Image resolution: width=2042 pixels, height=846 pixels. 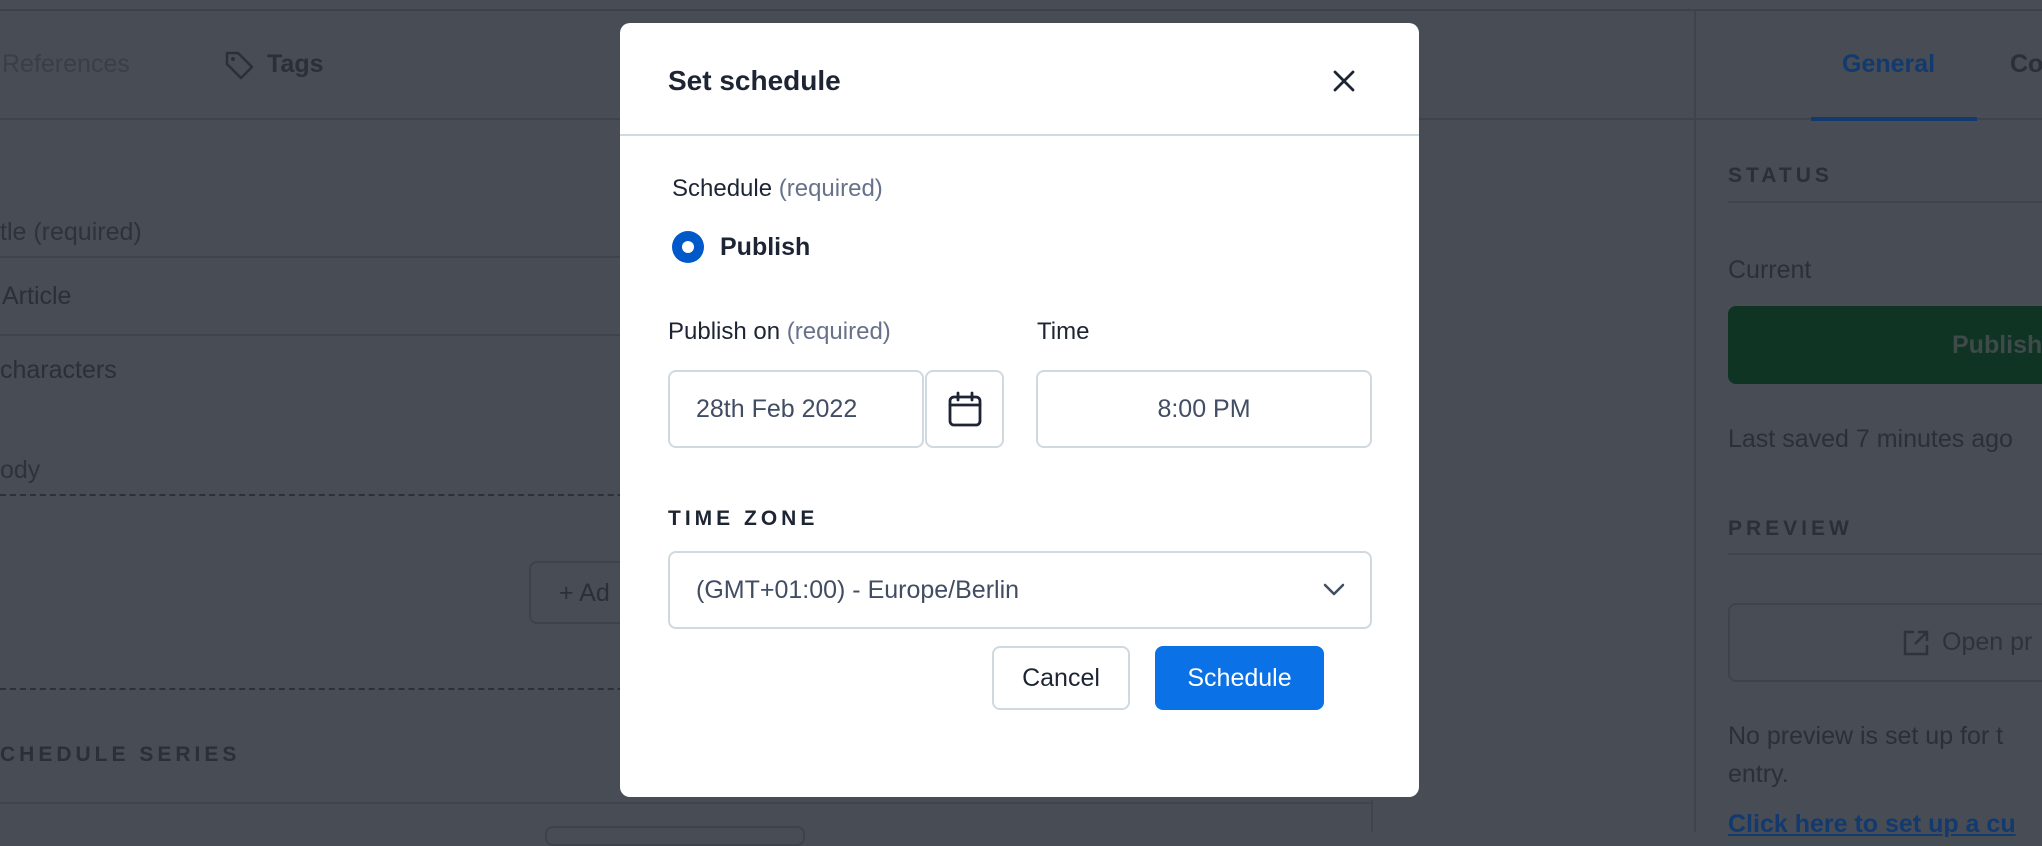 I want to click on date-input: 28th Feb 2022, so click(x=796, y=409).